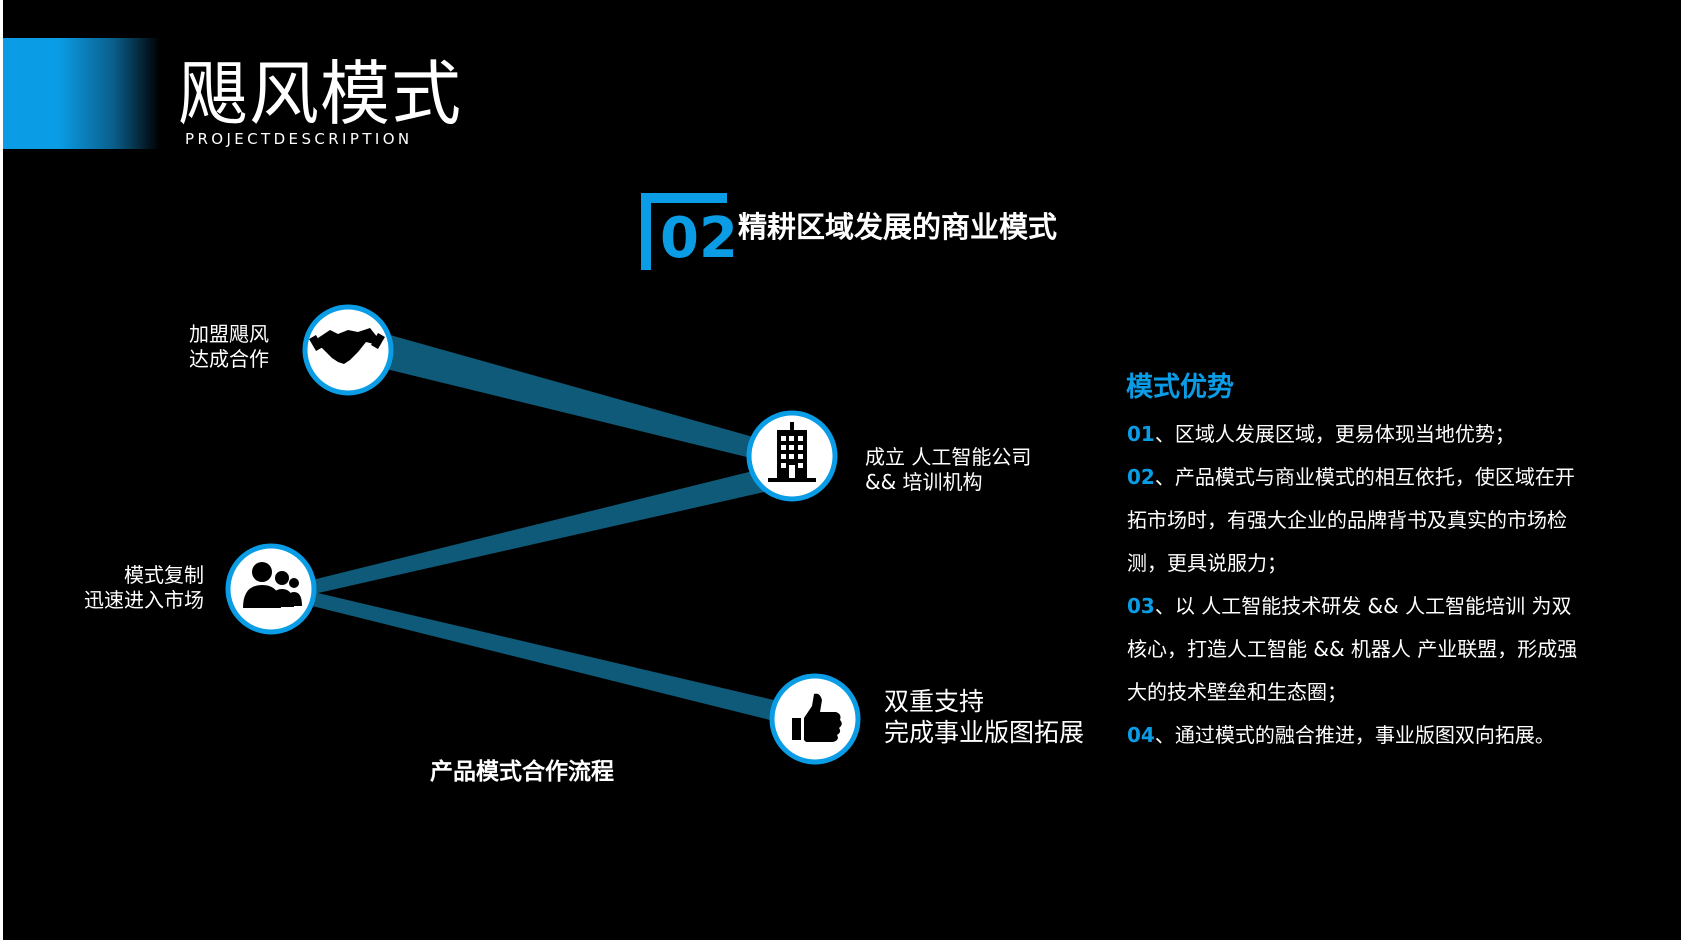 Image resolution: width=1681 pixels, height=940 pixels. Describe the element at coordinates (984, 732) in the screenshot. I see `label-thumbs-line2: 完成事业版图拓展` at that location.